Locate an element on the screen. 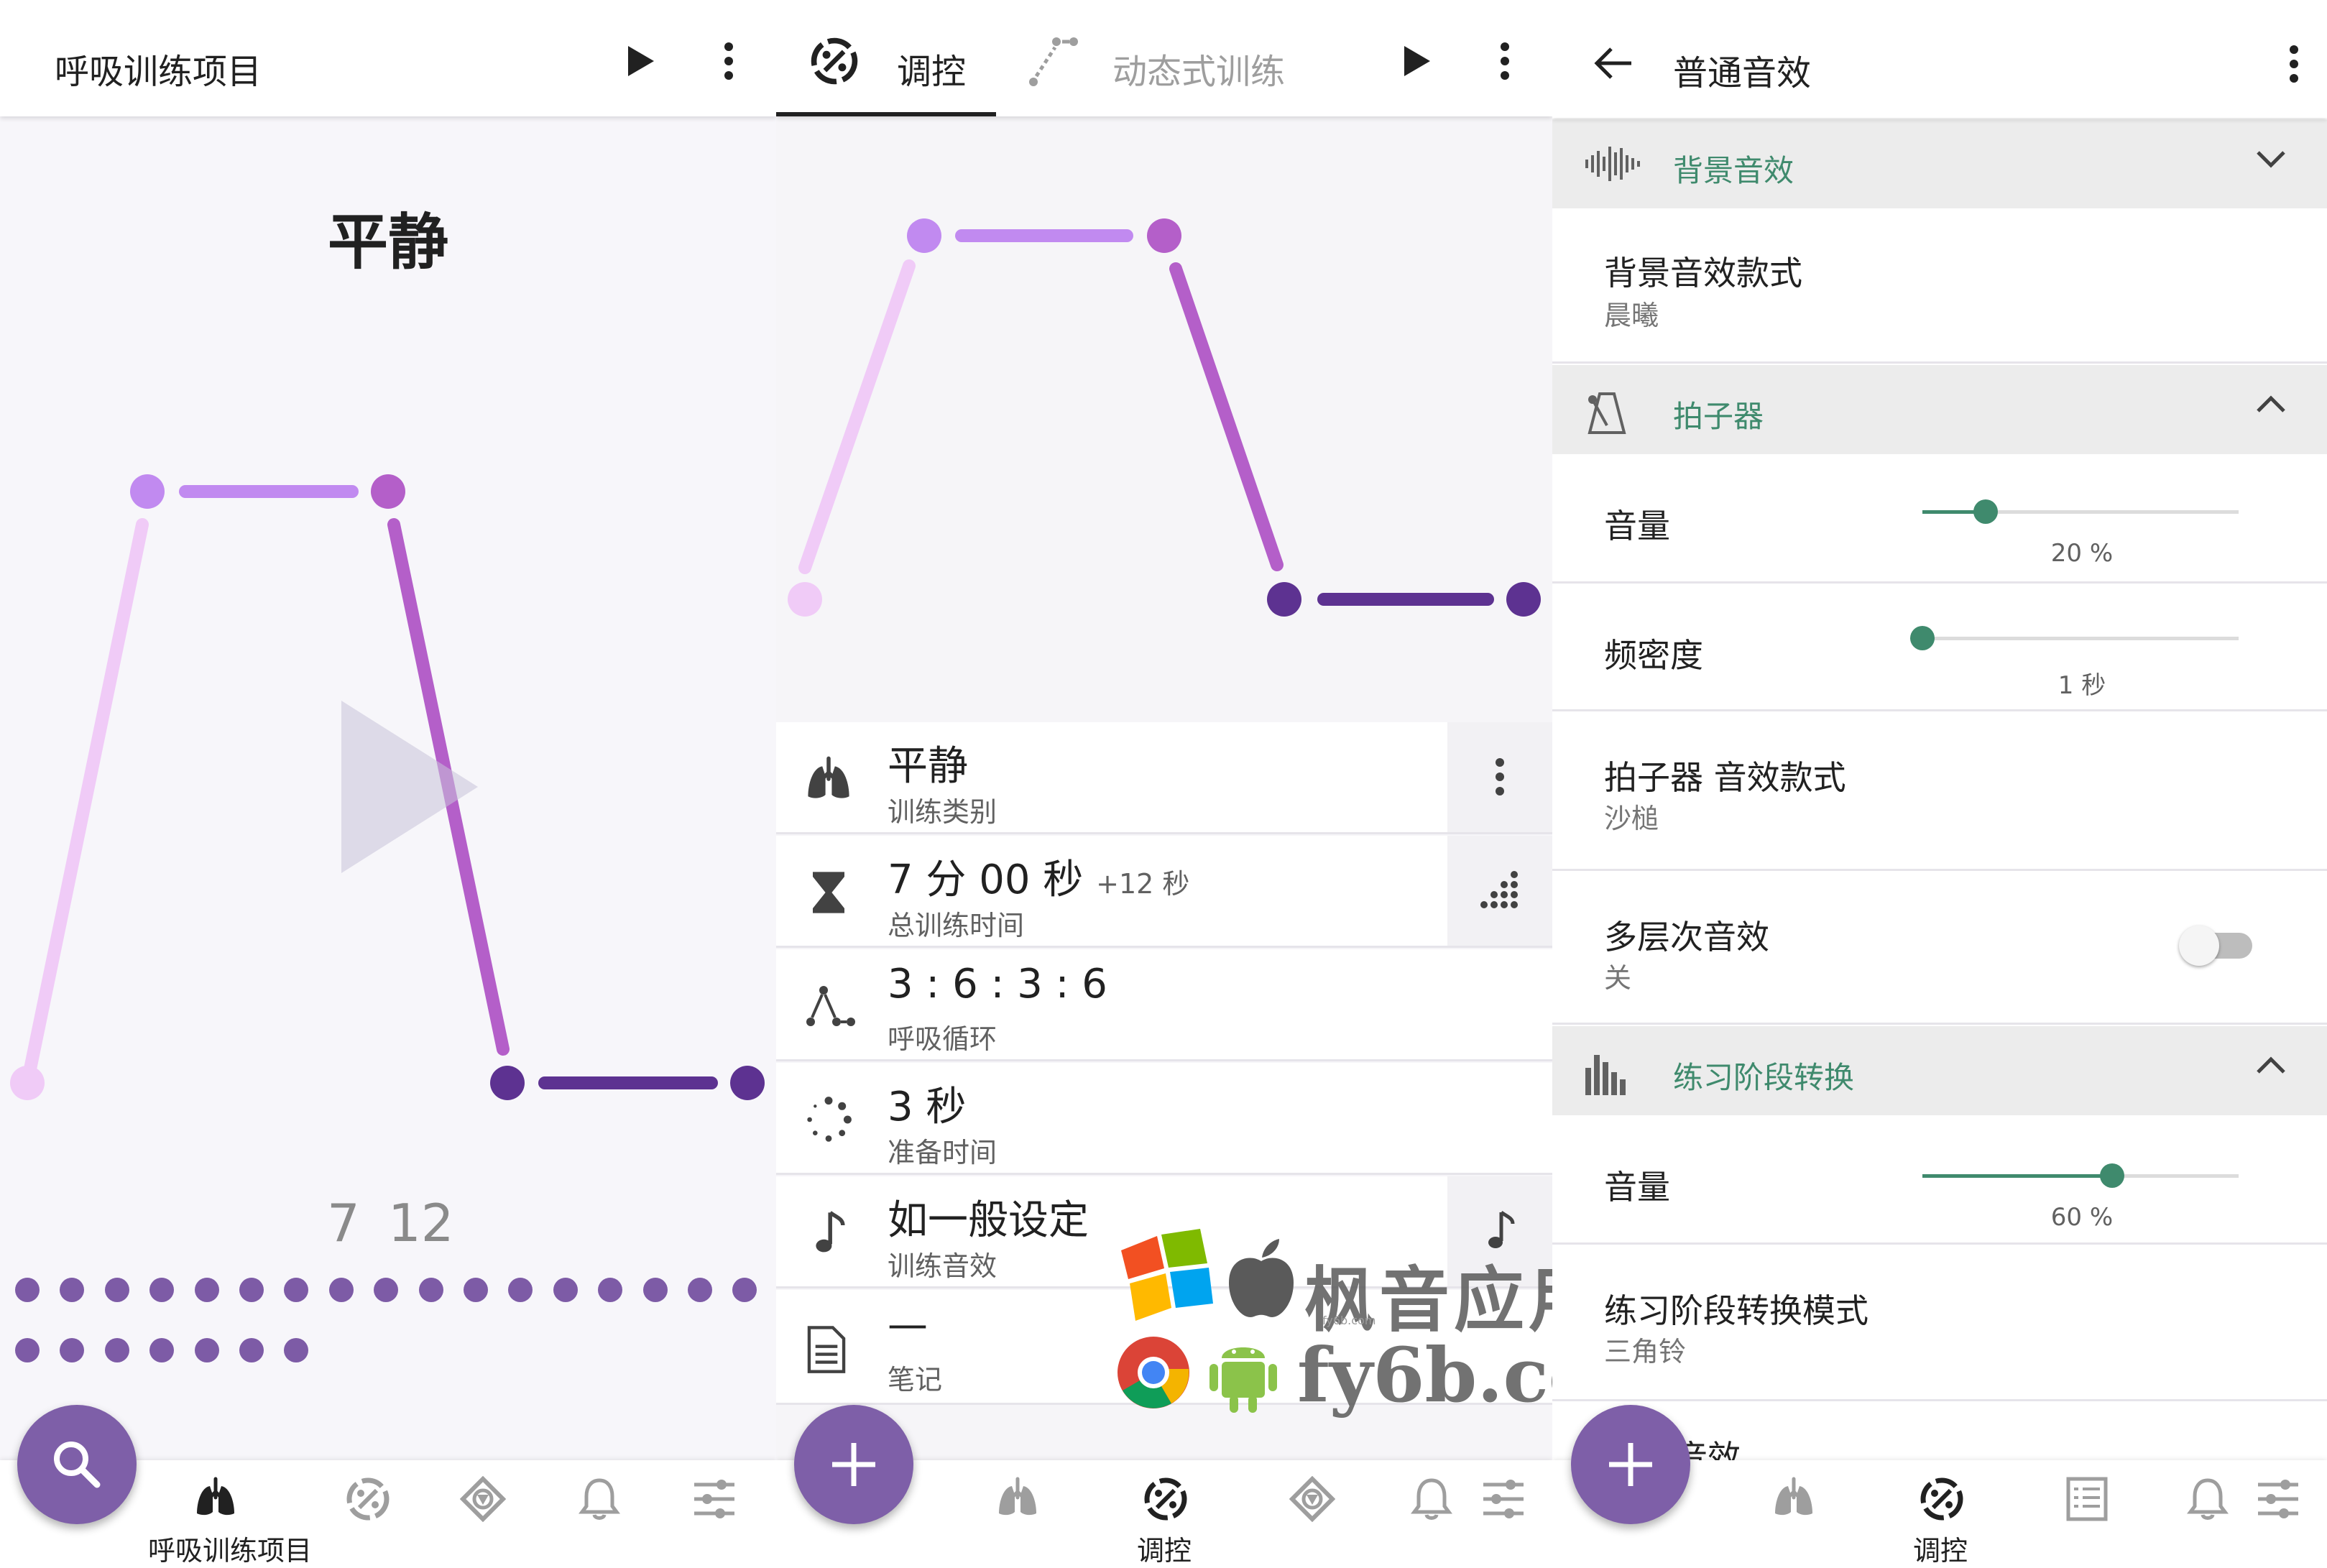 The width and height of the screenshot is (2327, 1568). row-sub-text: 笔记 is located at coordinates (915, 1380).